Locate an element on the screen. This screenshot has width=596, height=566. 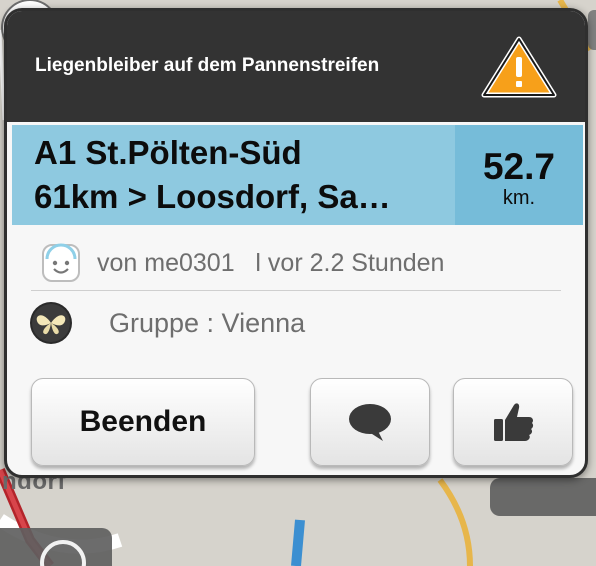
smiley-icon is located at coordinates (61, 262).